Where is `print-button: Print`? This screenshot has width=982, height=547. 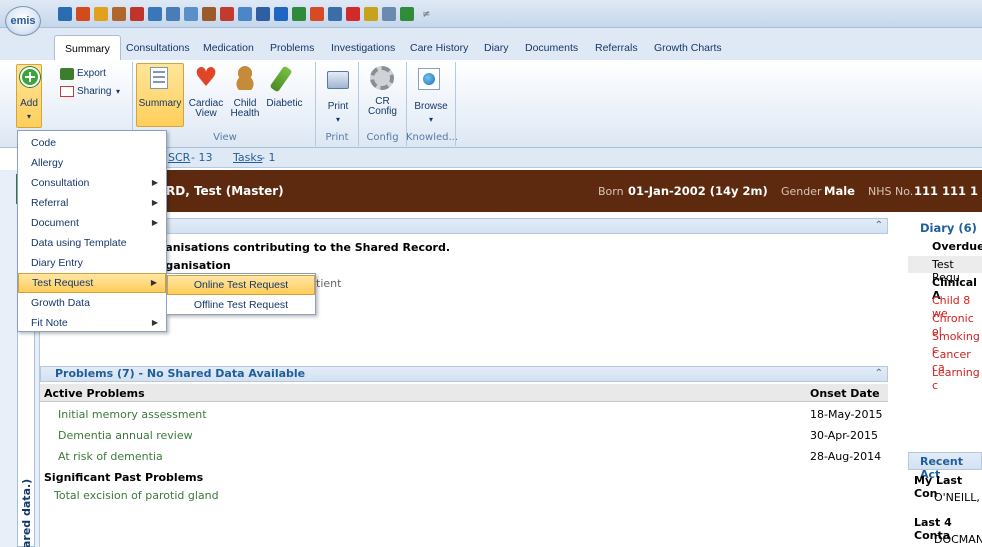 print-button: Print is located at coordinates (338, 107).